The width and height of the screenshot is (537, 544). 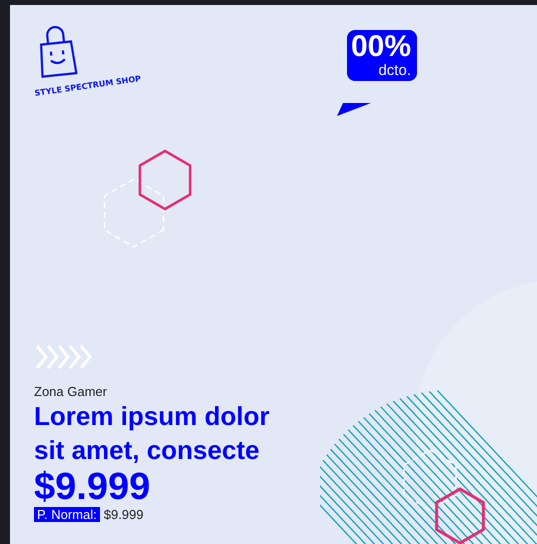 I want to click on product-price: $9.999, so click(x=92, y=487).